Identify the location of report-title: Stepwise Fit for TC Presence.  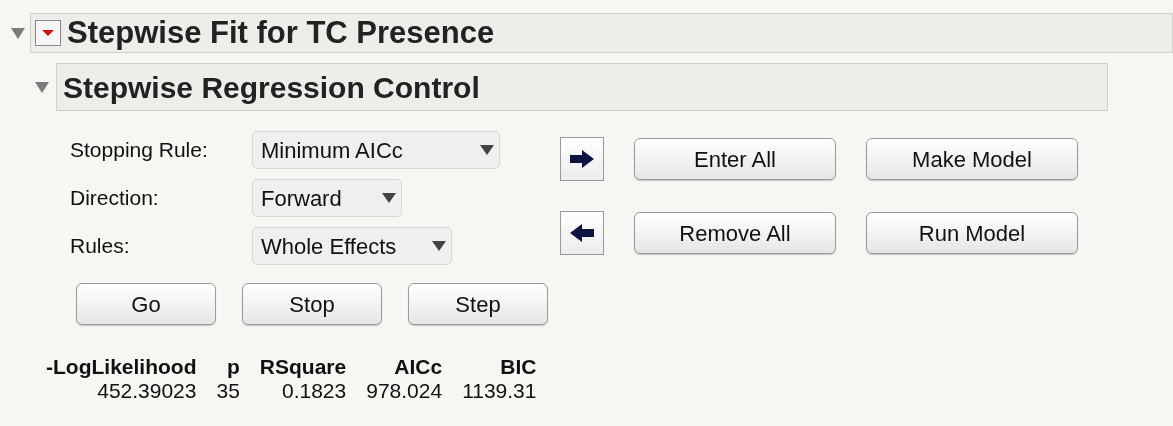
(281, 32).